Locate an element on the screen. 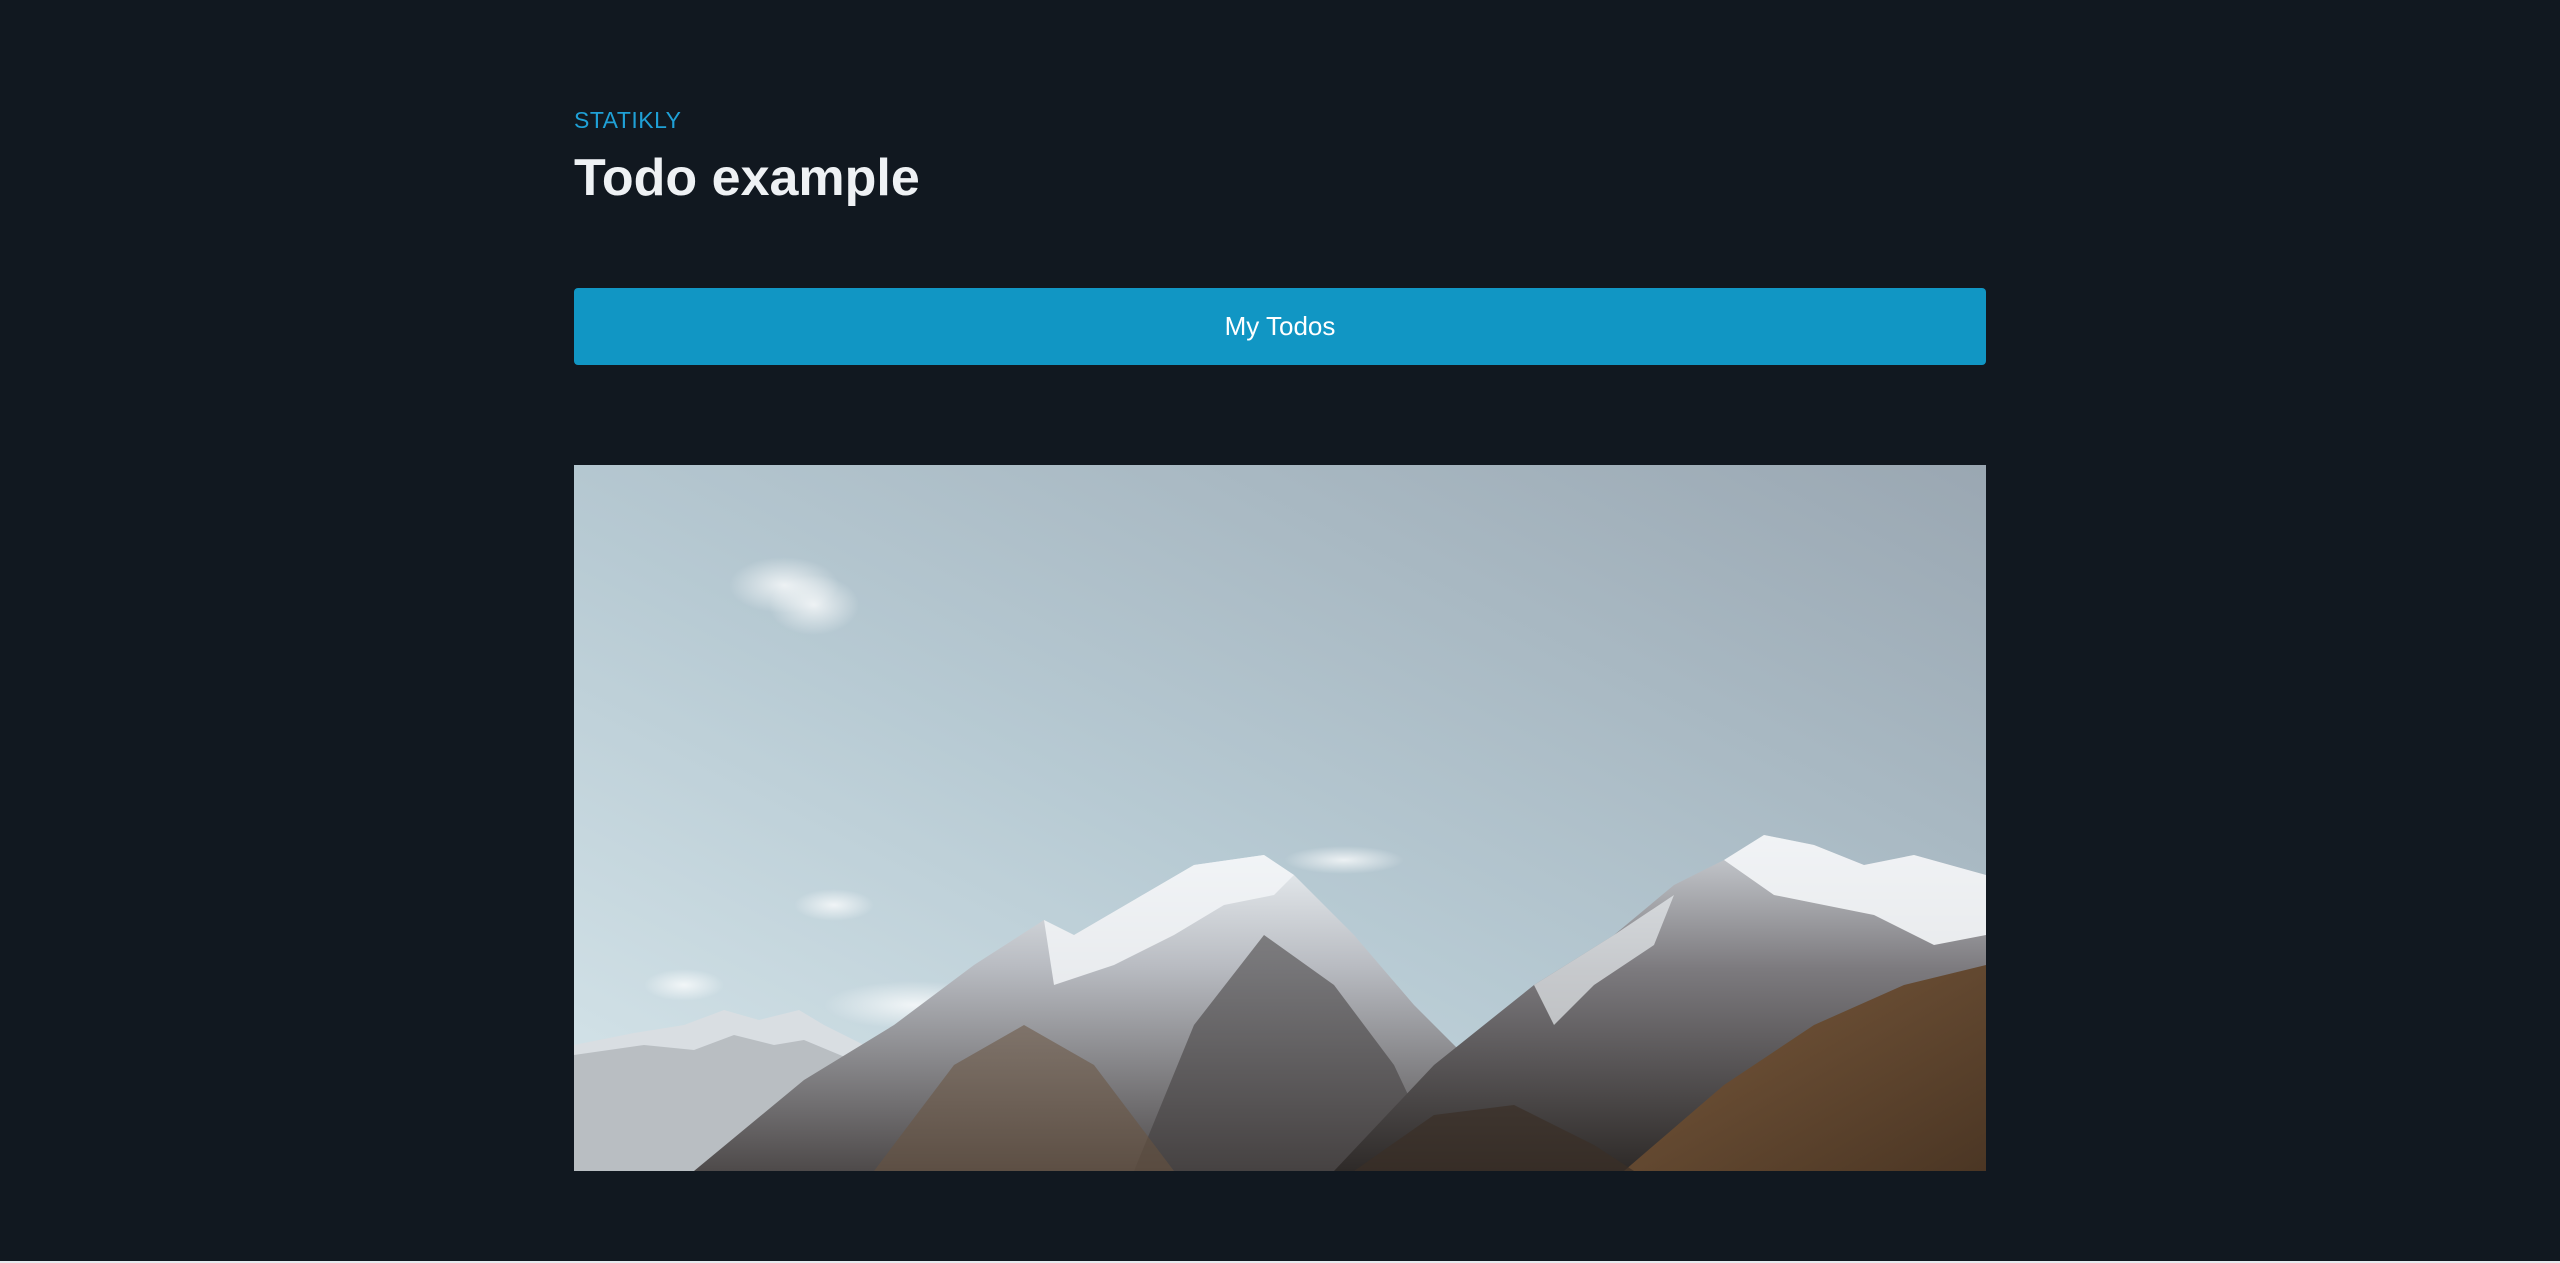  page-title: Todo example is located at coordinates (747, 178).